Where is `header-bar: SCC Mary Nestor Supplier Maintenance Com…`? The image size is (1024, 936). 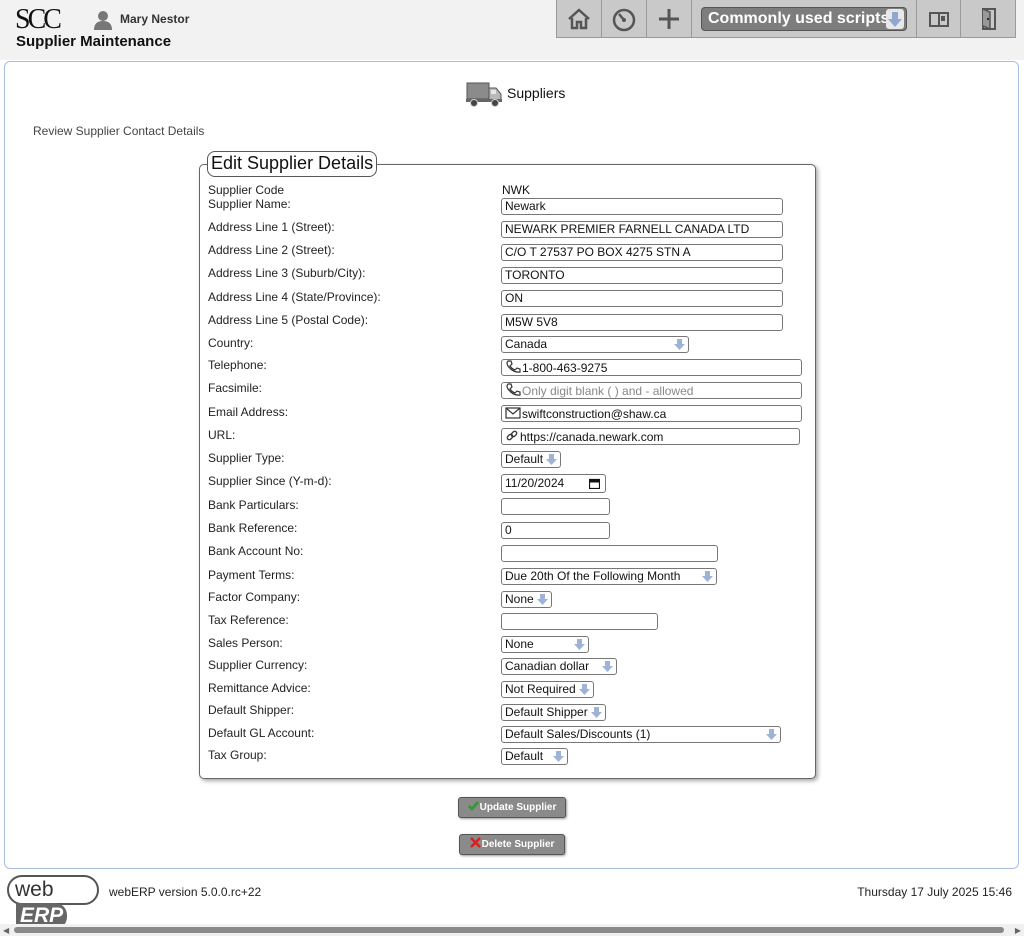
header-bar: SCC Mary Nestor Supplier Maintenance Com… is located at coordinates (512, 30).